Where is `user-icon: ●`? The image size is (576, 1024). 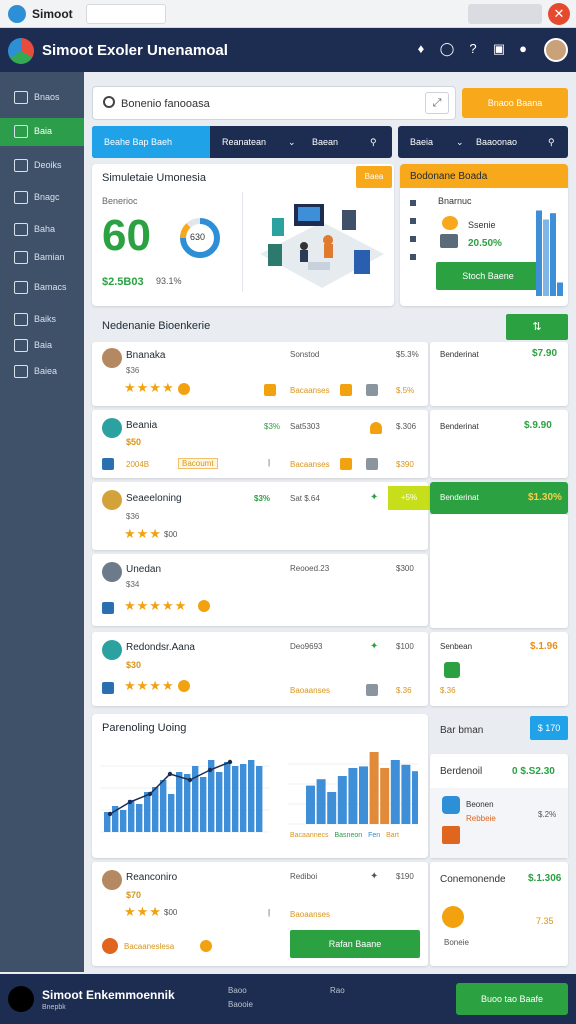 user-icon: ● is located at coordinates (523, 50).